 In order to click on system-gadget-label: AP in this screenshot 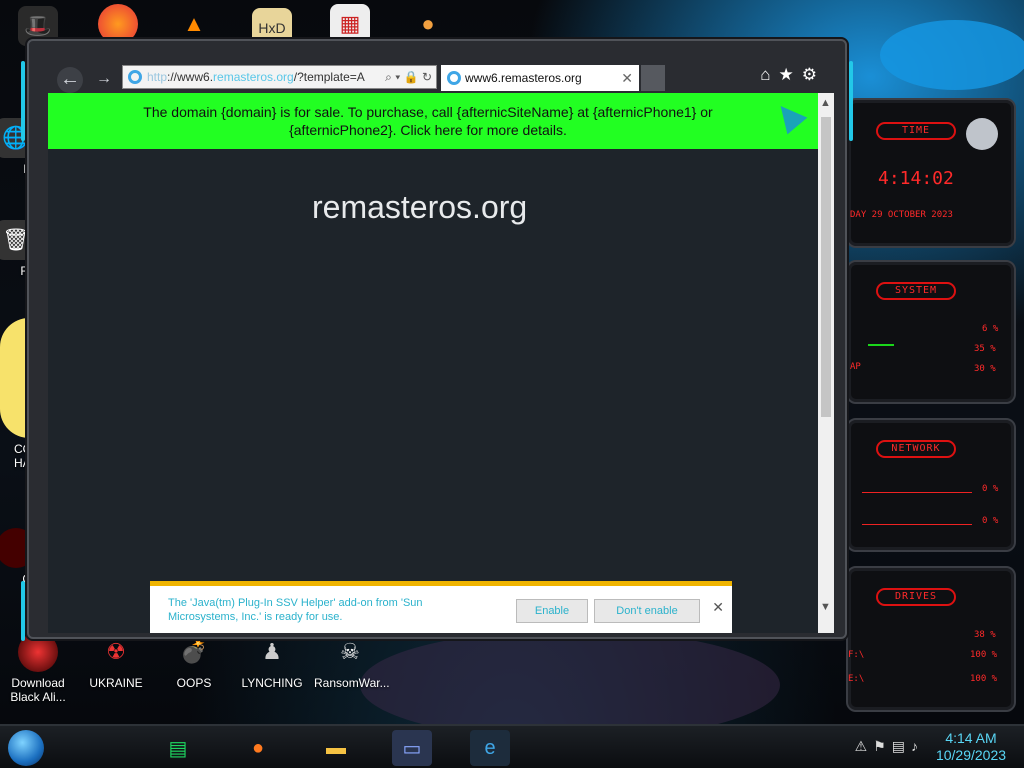, I will do `click(855, 367)`.